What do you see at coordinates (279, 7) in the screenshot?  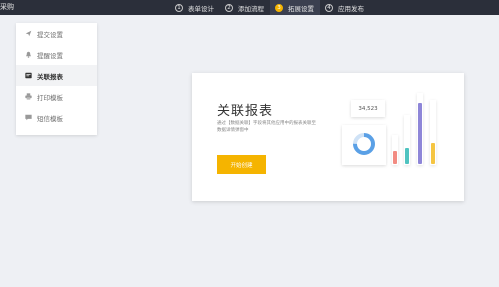 I see `step-number: 3` at bounding box center [279, 7].